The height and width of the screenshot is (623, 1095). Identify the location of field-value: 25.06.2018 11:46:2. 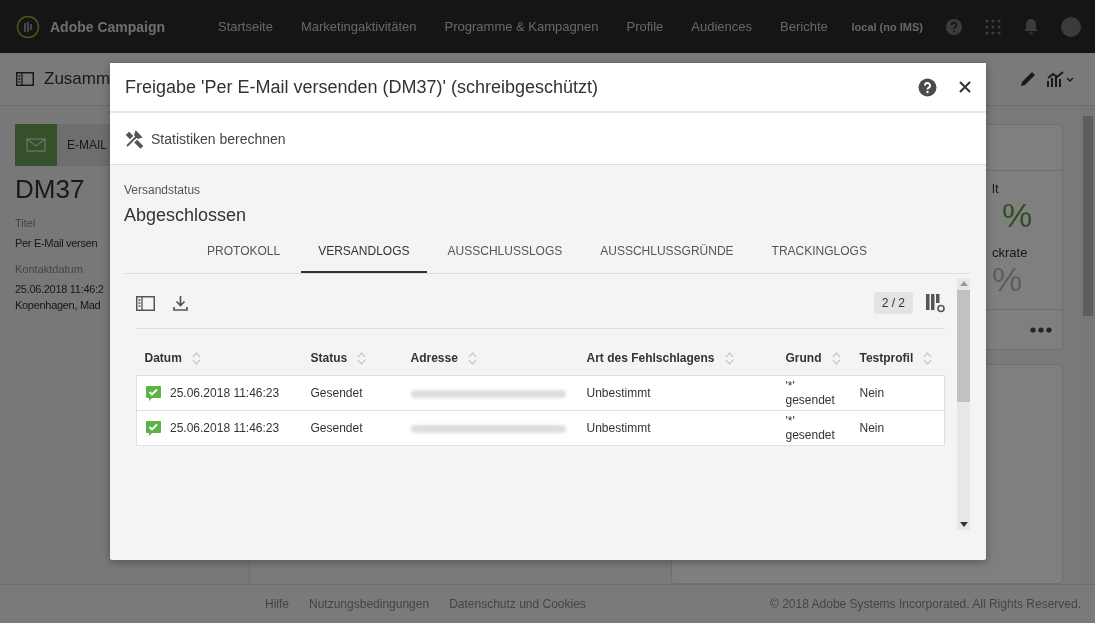
(59, 289).